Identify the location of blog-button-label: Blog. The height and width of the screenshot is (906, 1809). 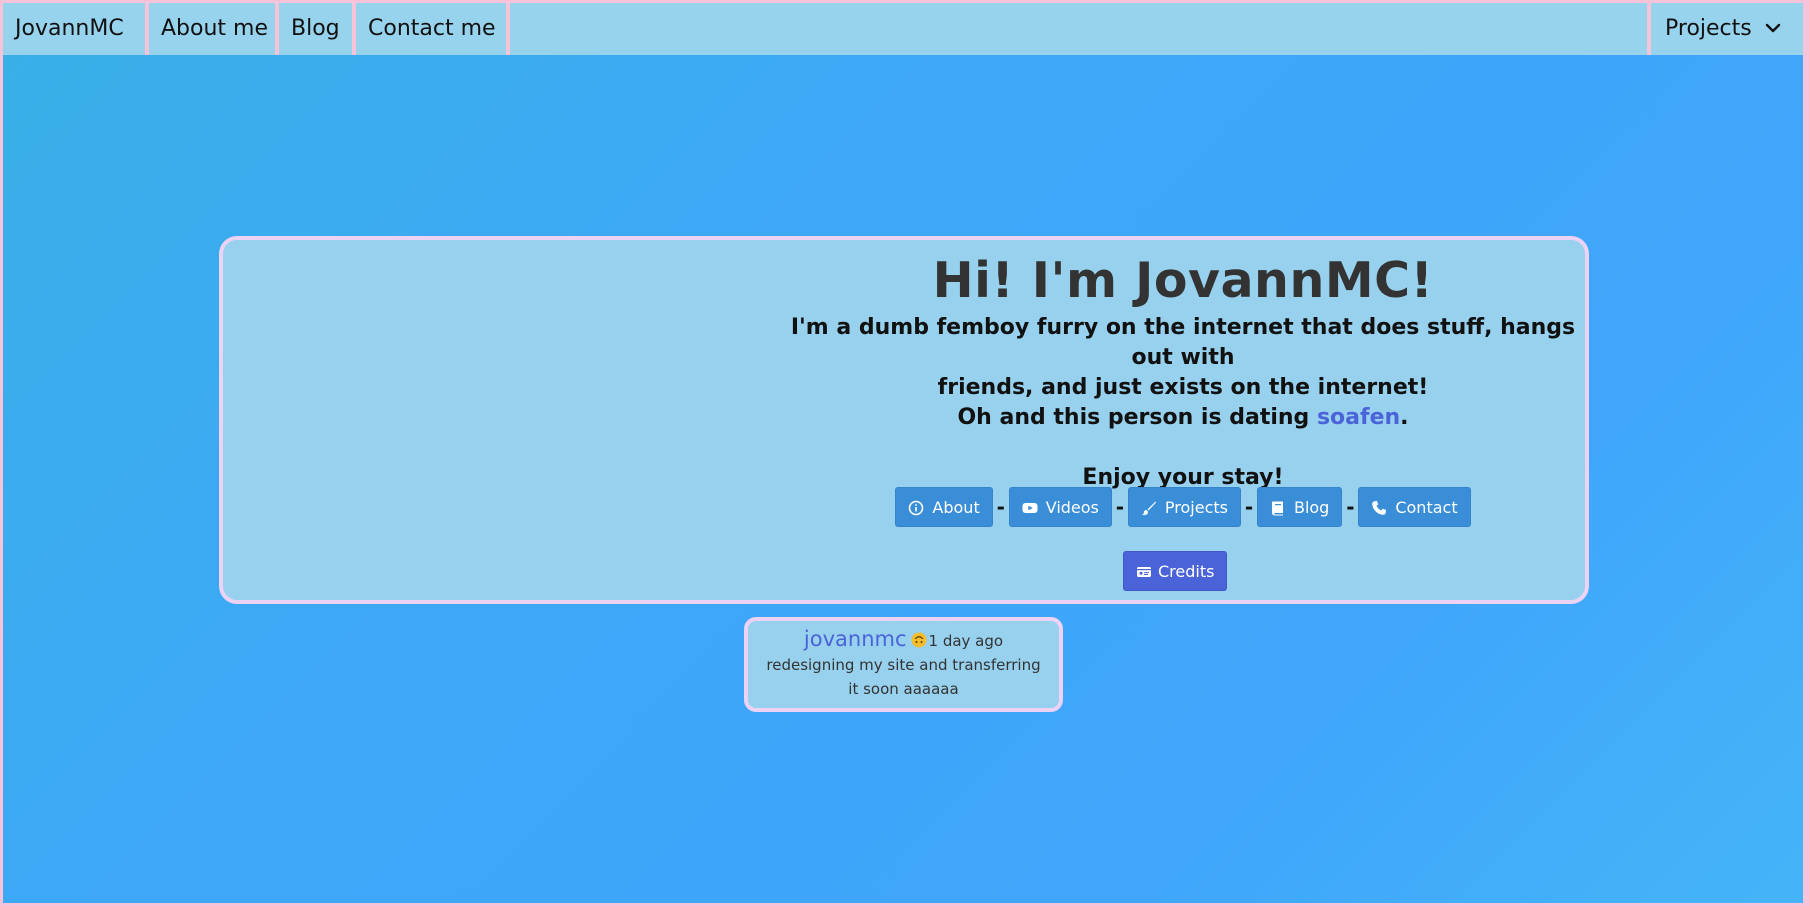
(1311, 507).